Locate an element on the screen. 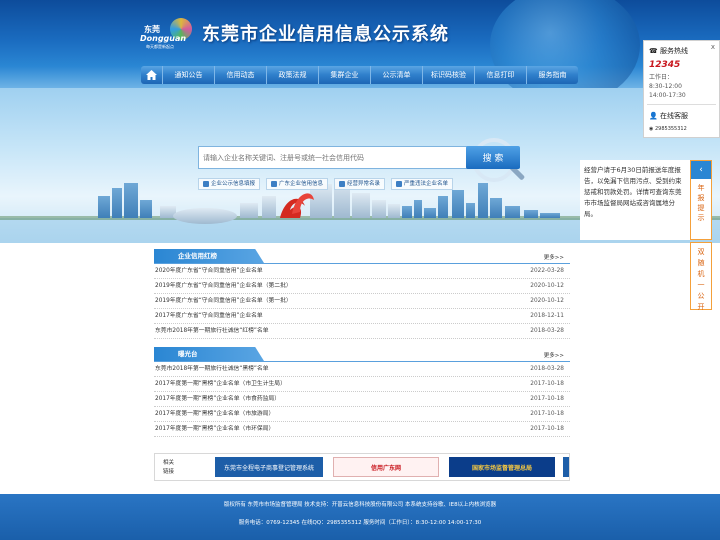 The height and width of the screenshot is (540, 720). home-icon is located at coordinates (152, 75).